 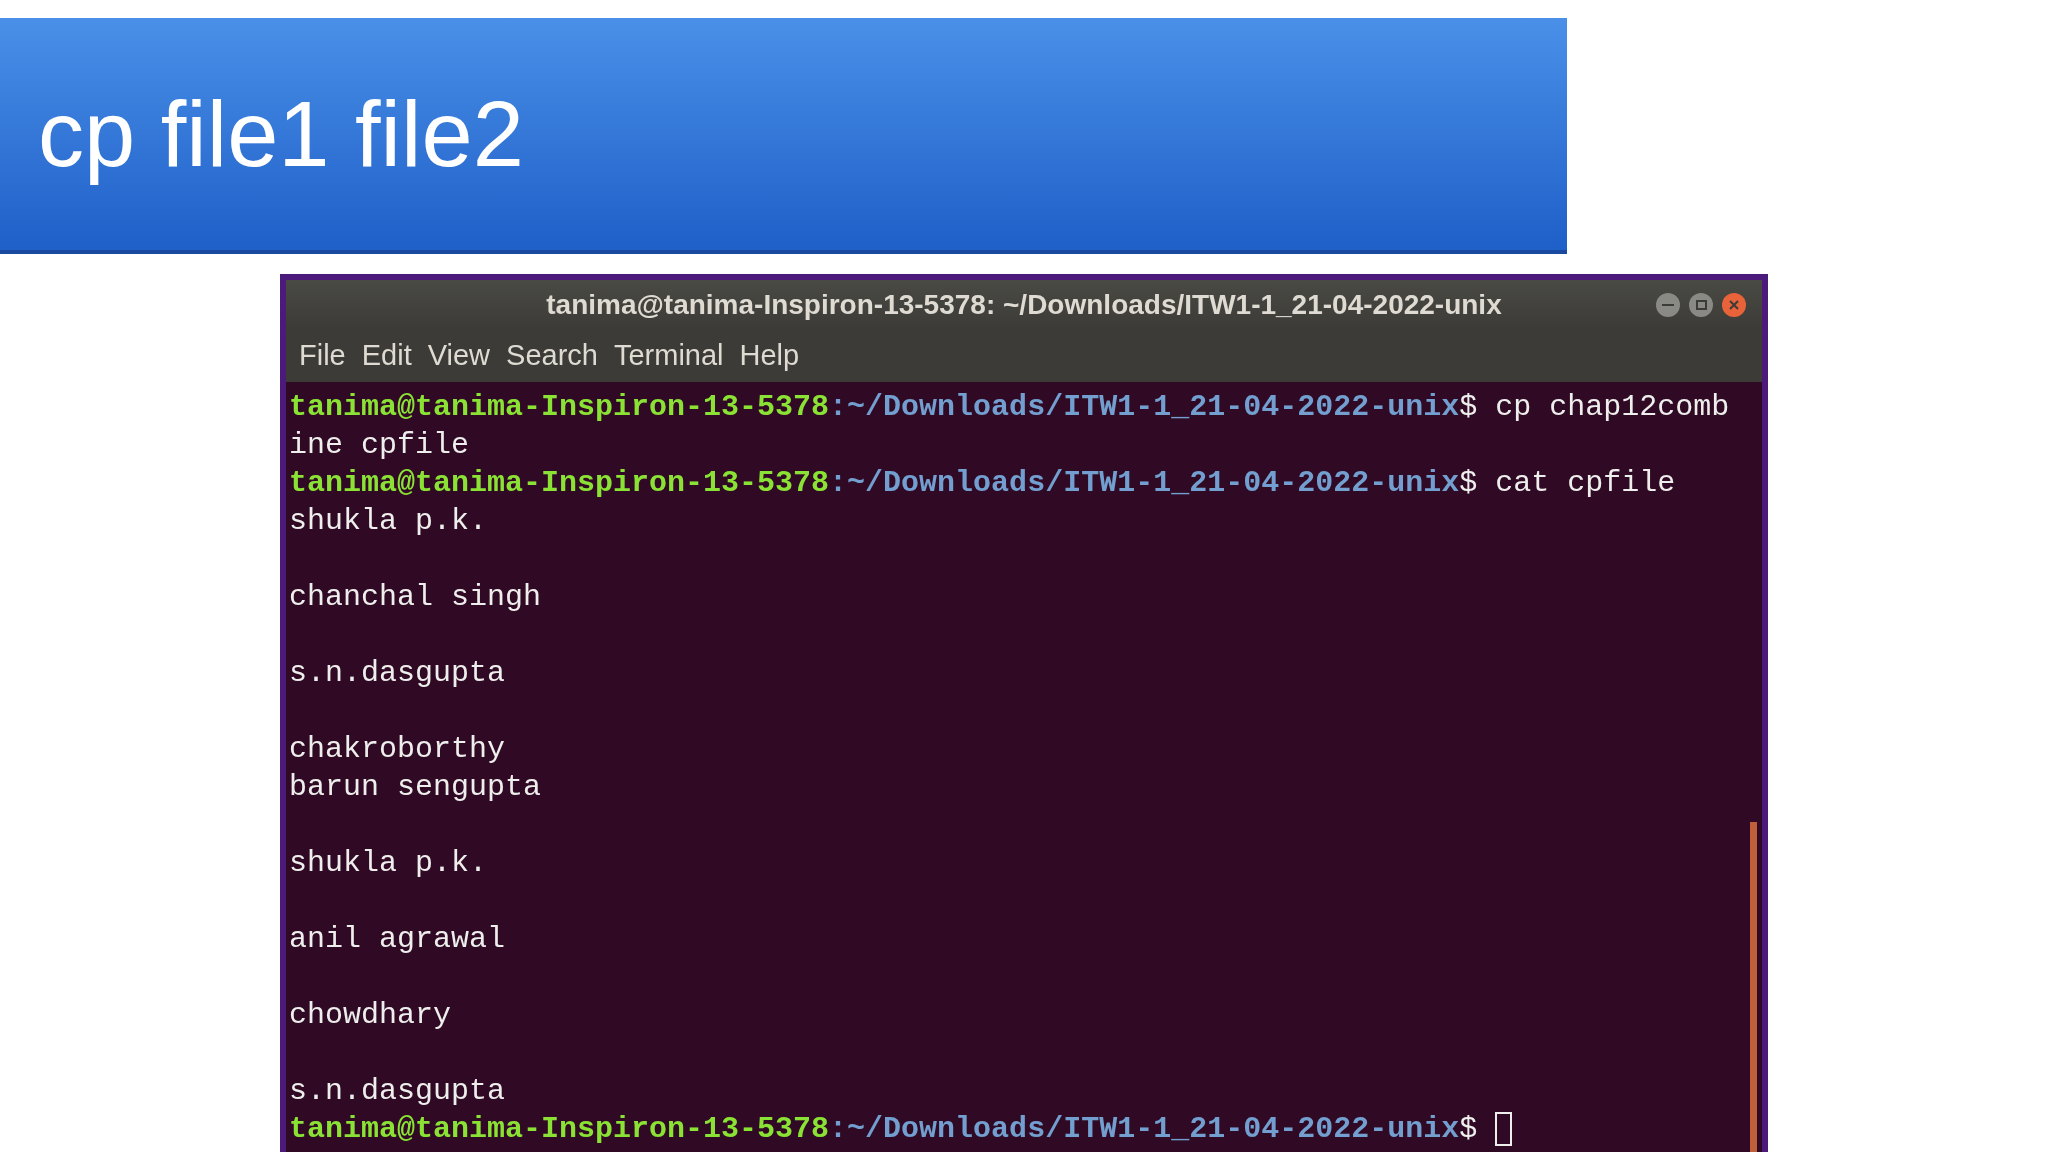 I want to click on menu-item: Terminal, so click(x=668, y=356).